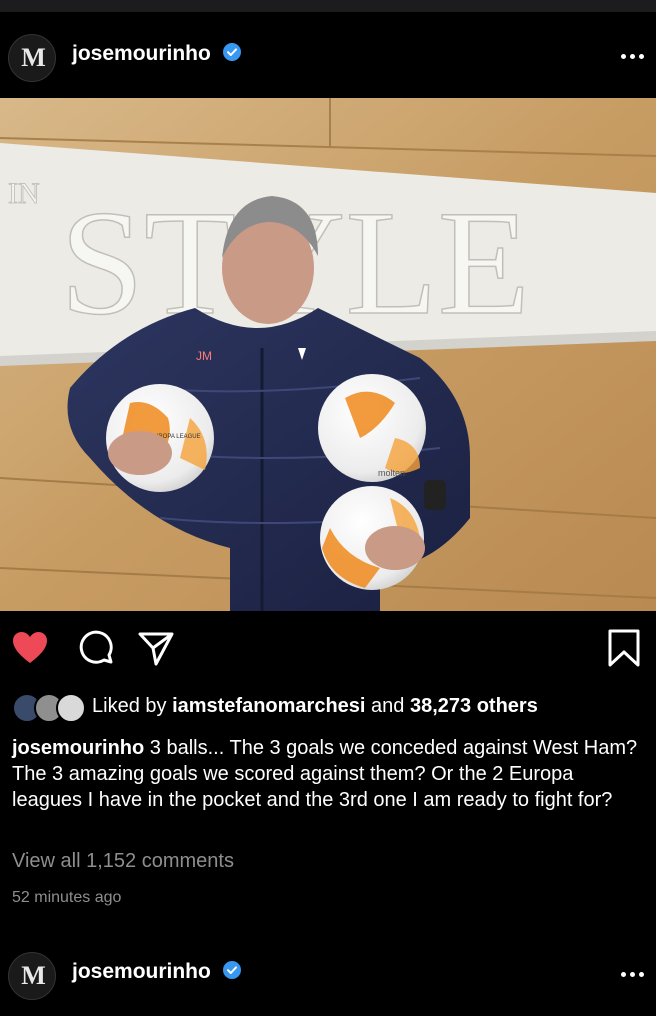 The height and width of the screenshot is (1016, 656). What do you see at coordinates (391, 473) in the screenshot?
I see `svg-text: molten` at bounding box center [391, 473].